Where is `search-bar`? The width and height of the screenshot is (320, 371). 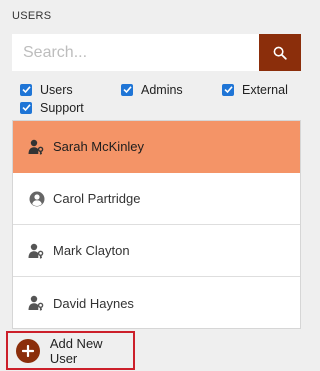
search-bar is located at coordinates (156, 52).